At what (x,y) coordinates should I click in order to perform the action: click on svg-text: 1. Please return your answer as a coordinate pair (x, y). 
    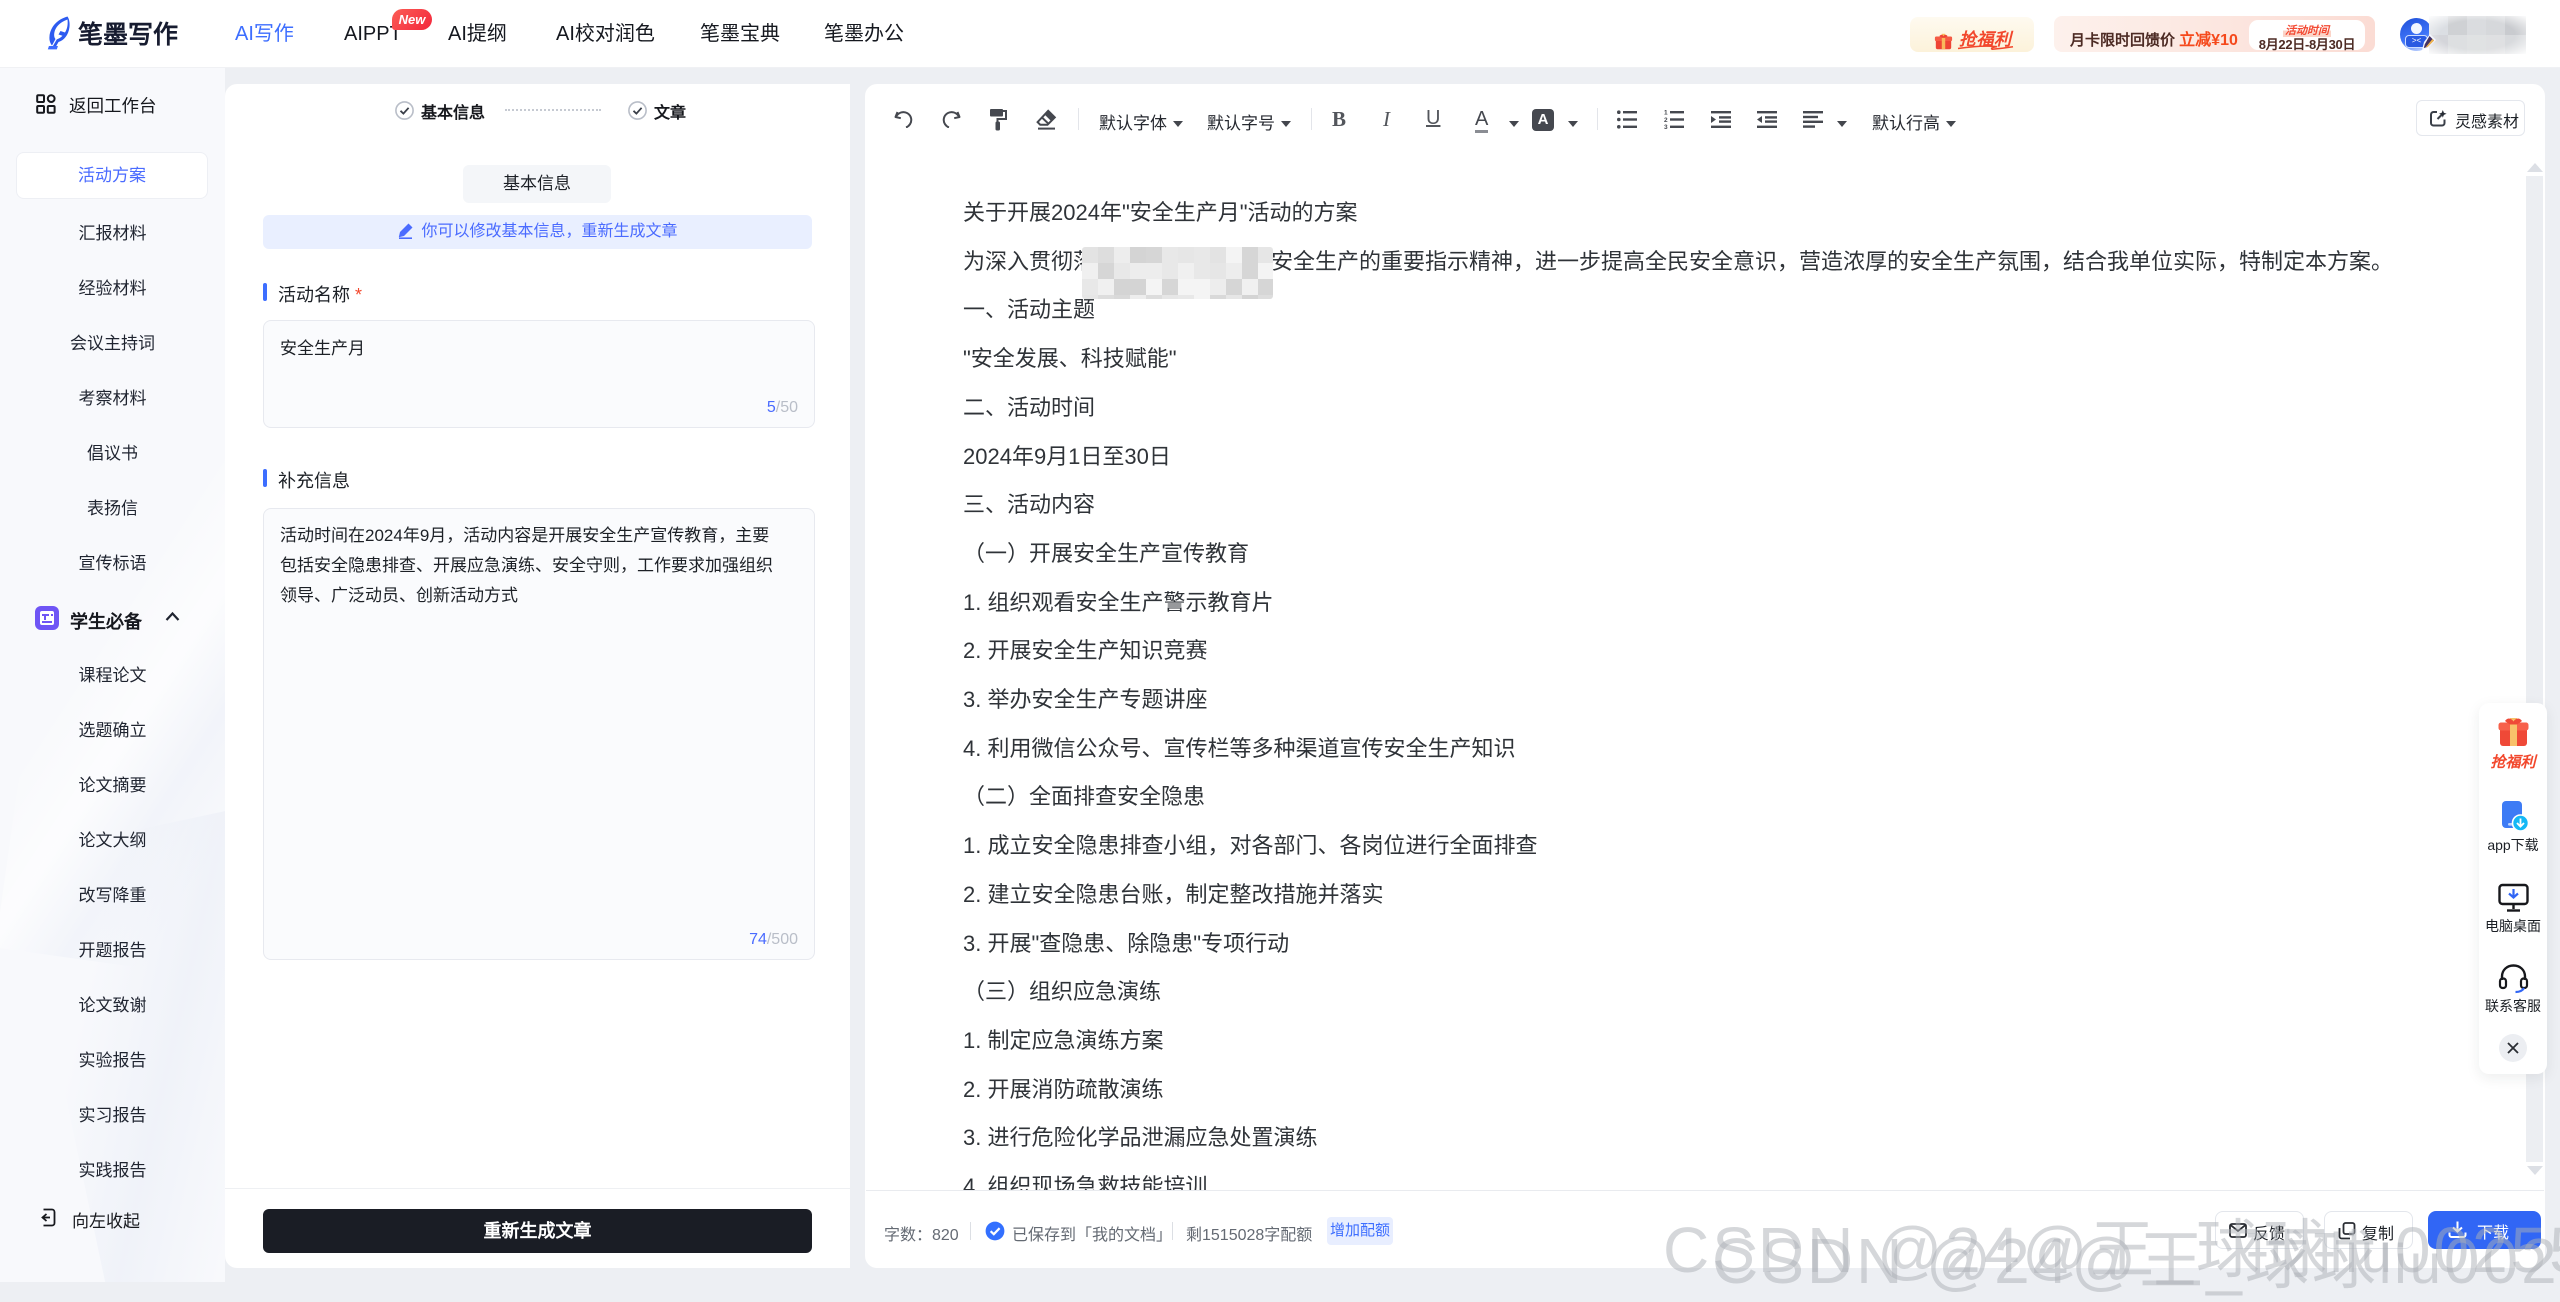
    Looking at the image, I should click on (1666, 113).